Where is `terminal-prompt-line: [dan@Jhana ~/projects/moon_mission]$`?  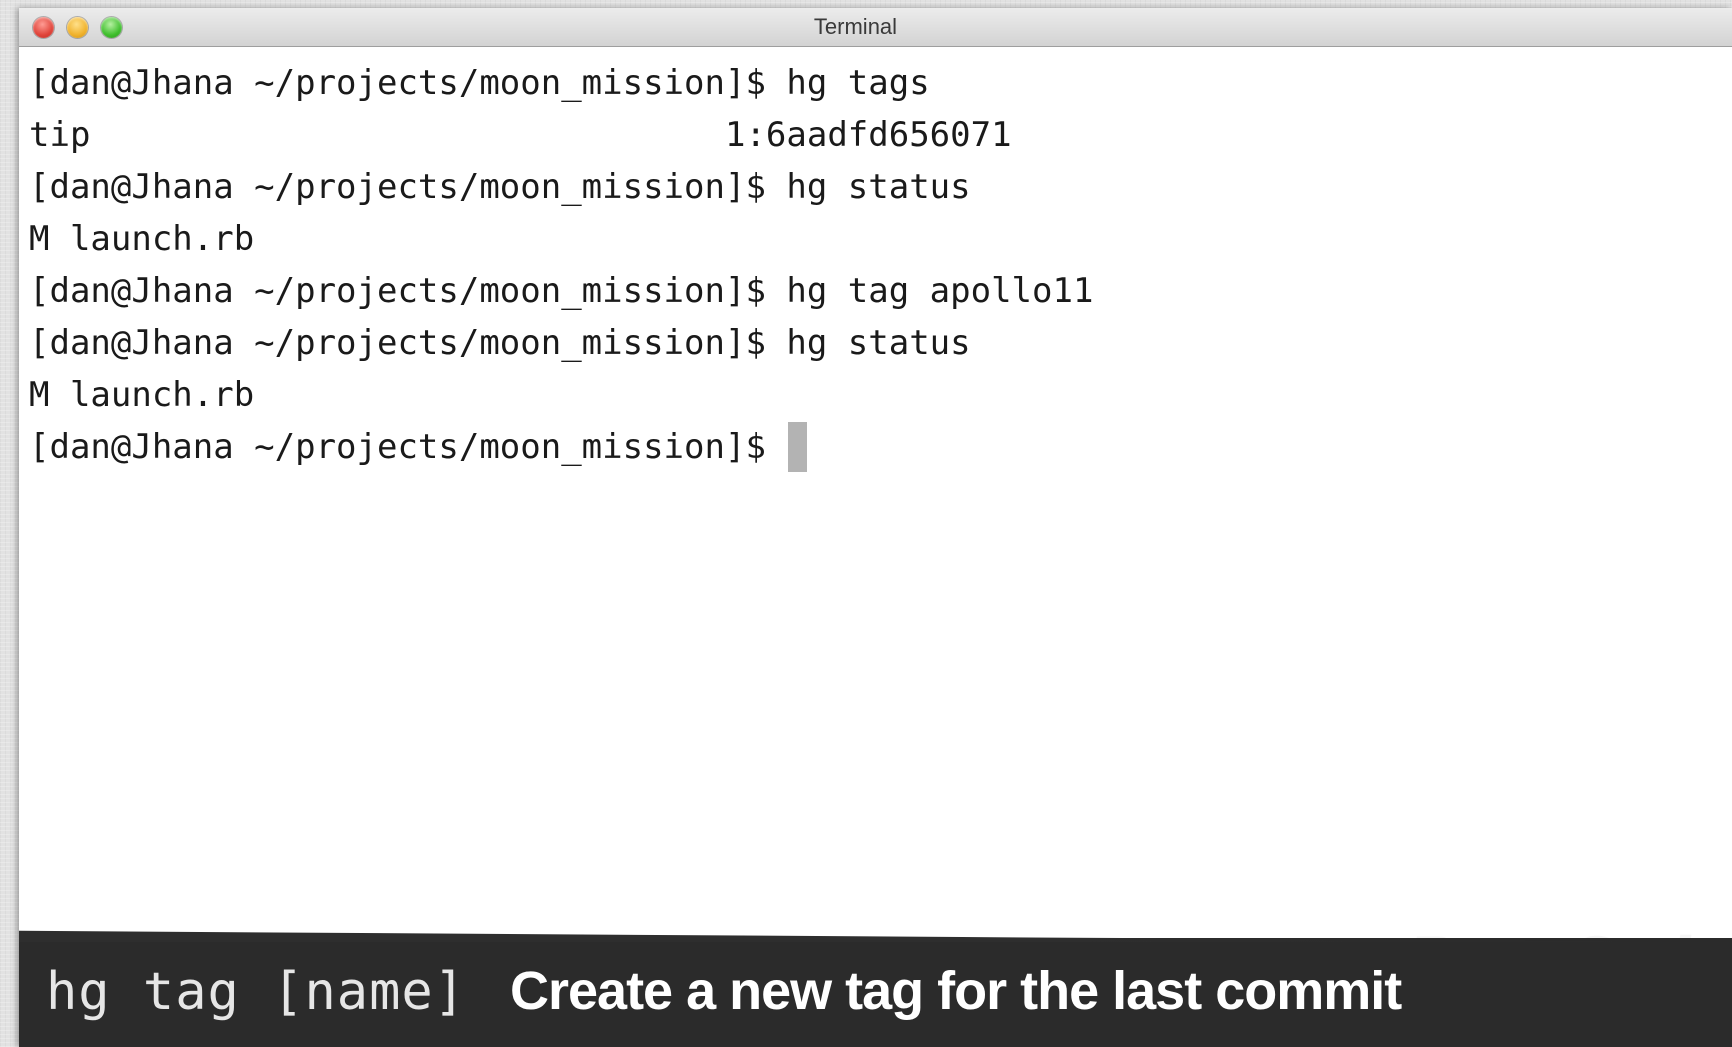
terminal-prompt-line: [dan@Jhana ~/projects/moon_mission]$ is located at coordinates (875, 447).